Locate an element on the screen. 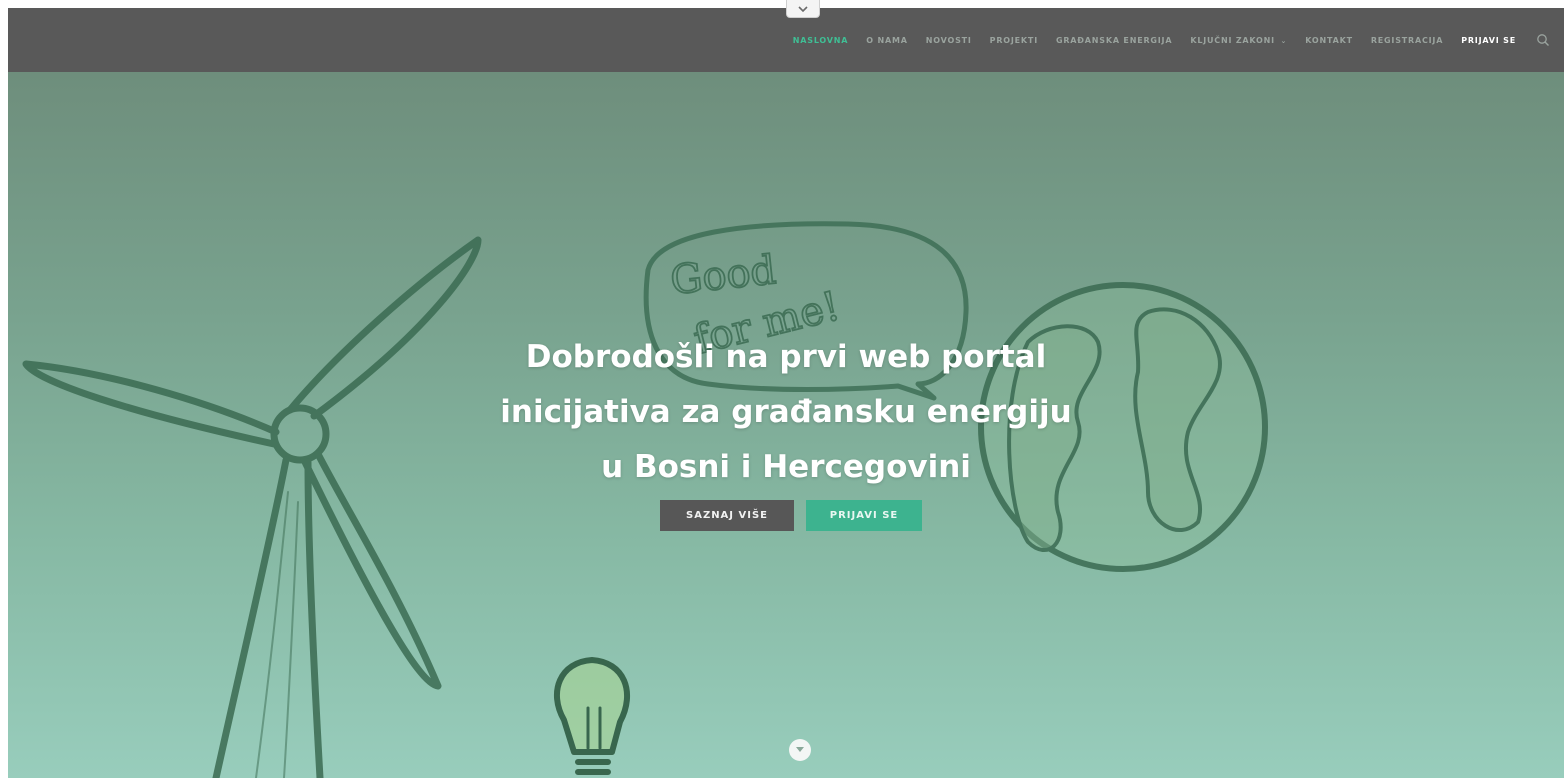 The width and height of the screenshot is (1564, 778). nav-item-kontakt: Kontakt is located at coordinates (1329, 40).